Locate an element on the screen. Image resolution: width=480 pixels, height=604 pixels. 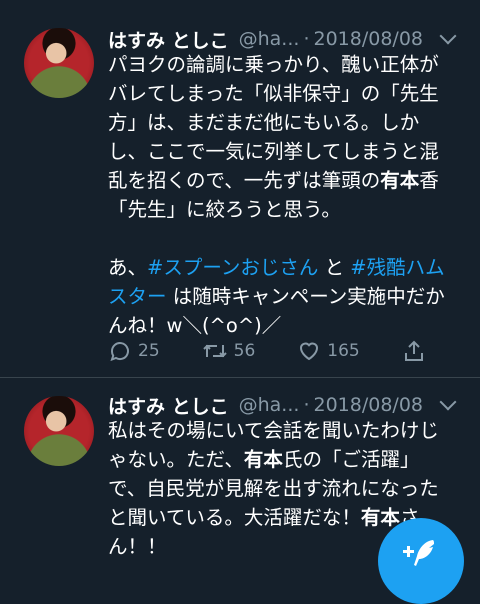
reply-count: 25 is located at coordinates (149, 351).